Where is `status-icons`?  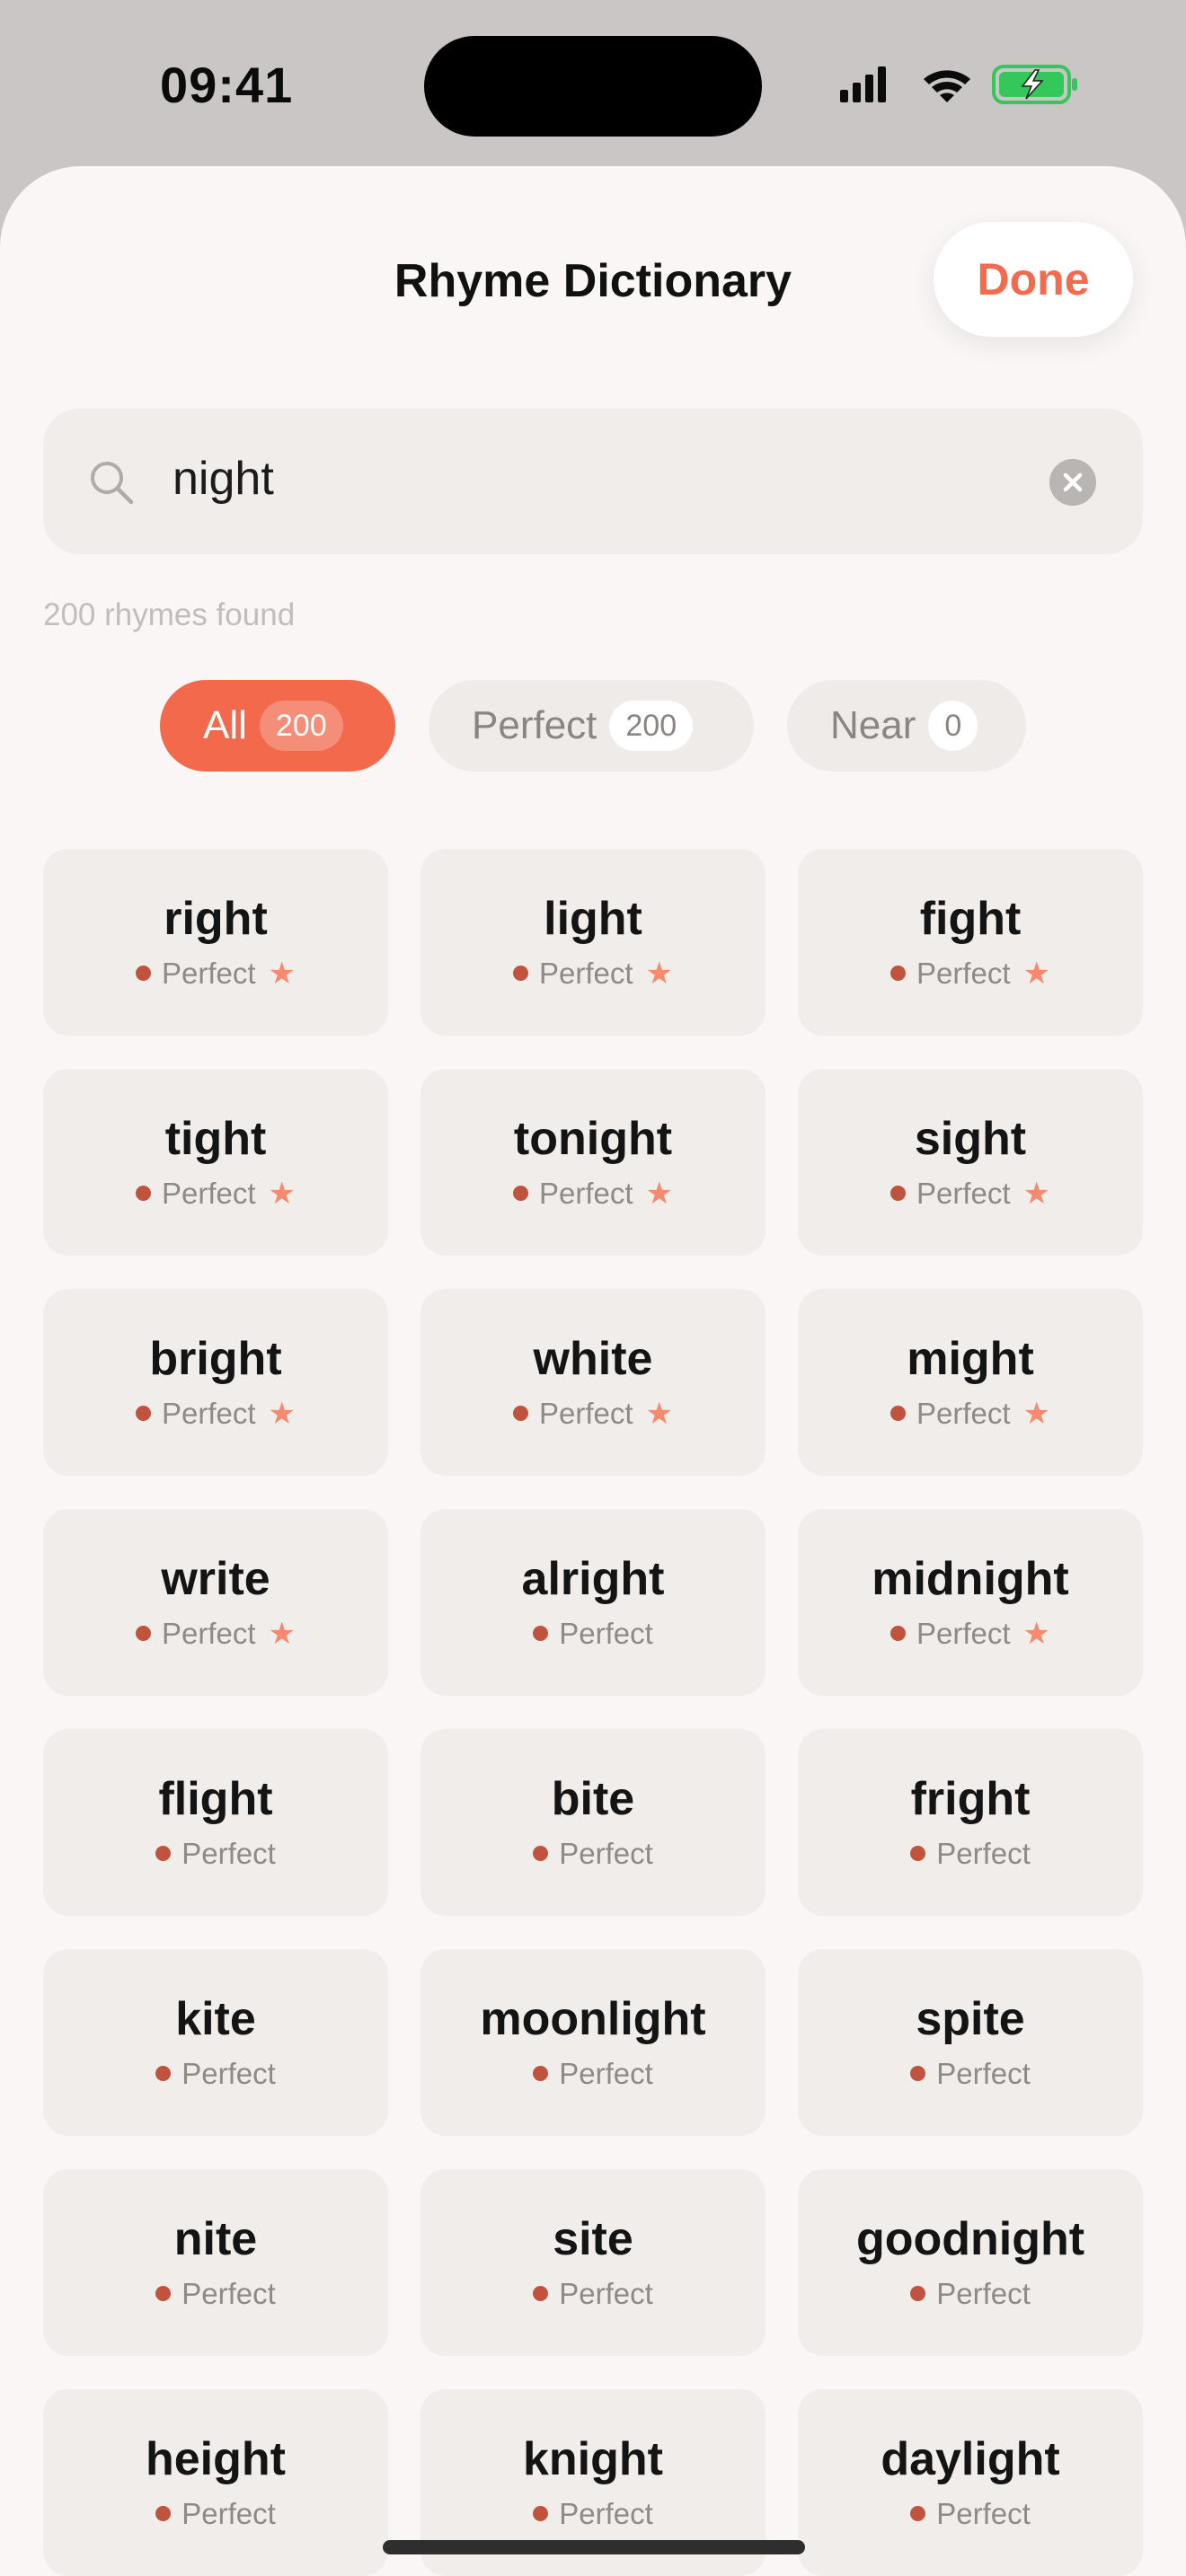 status-icons is located at coordinates (958, 84).